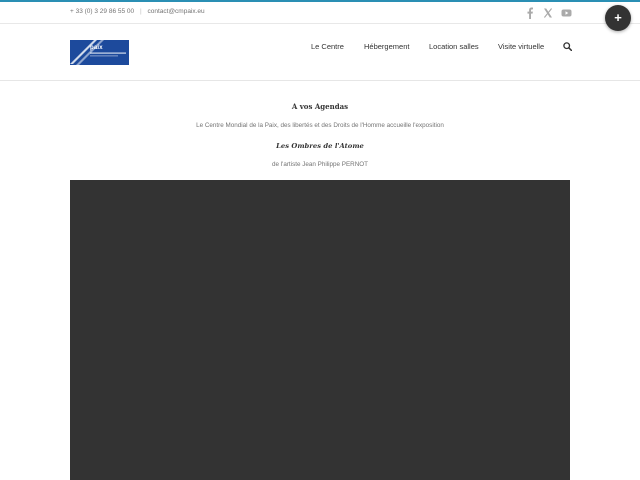  What do you see at coordinates (320, 146) in the screenshot?
I see `exhibition-title: Les Ombres de l'Atome` at bounding box center [320, 146].